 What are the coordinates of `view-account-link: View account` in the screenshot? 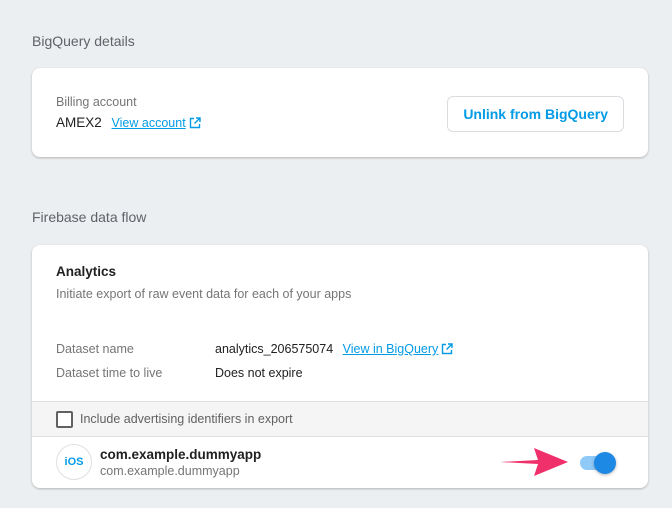 It's located at (156, 123).